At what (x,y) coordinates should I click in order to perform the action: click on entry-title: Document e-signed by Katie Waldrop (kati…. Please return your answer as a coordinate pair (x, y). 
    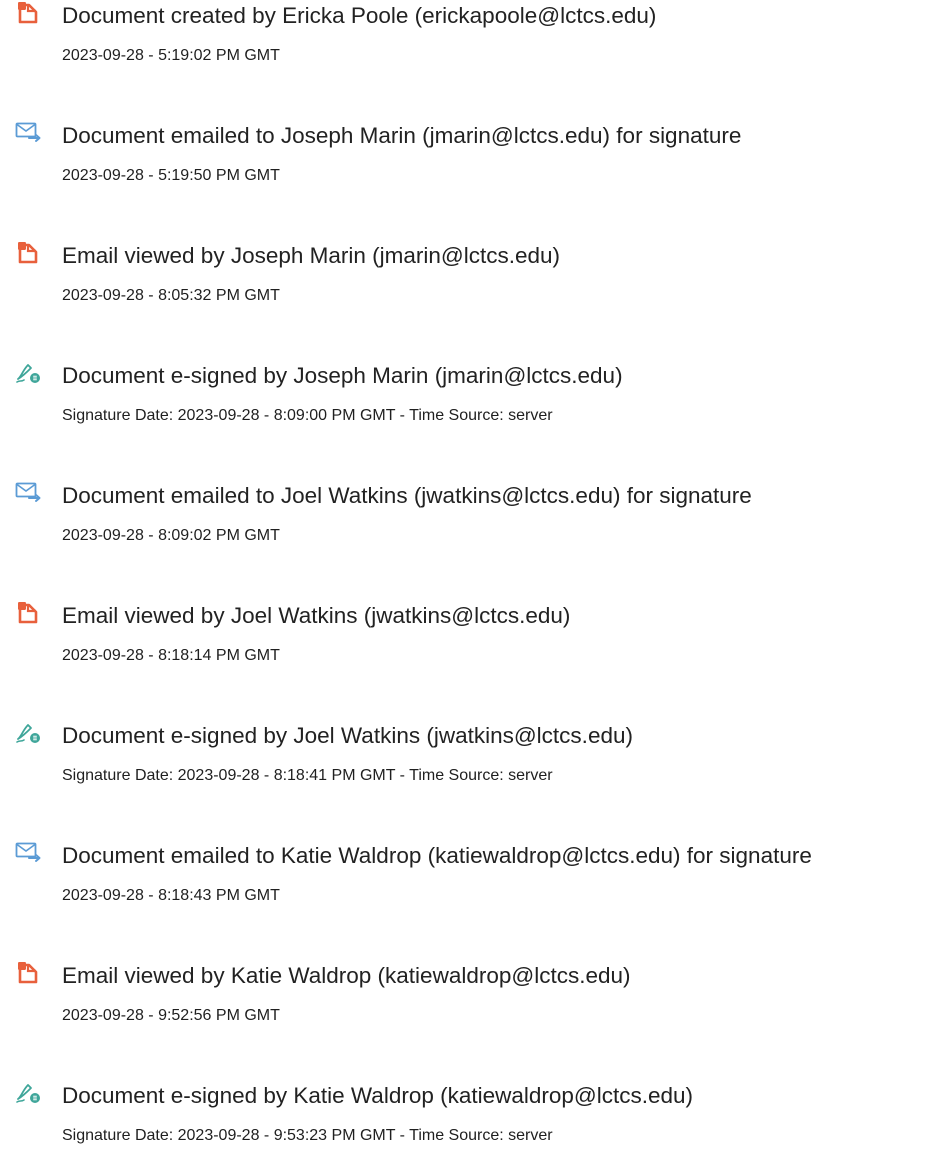
    Looking at the image, I should click on (378, 1095).